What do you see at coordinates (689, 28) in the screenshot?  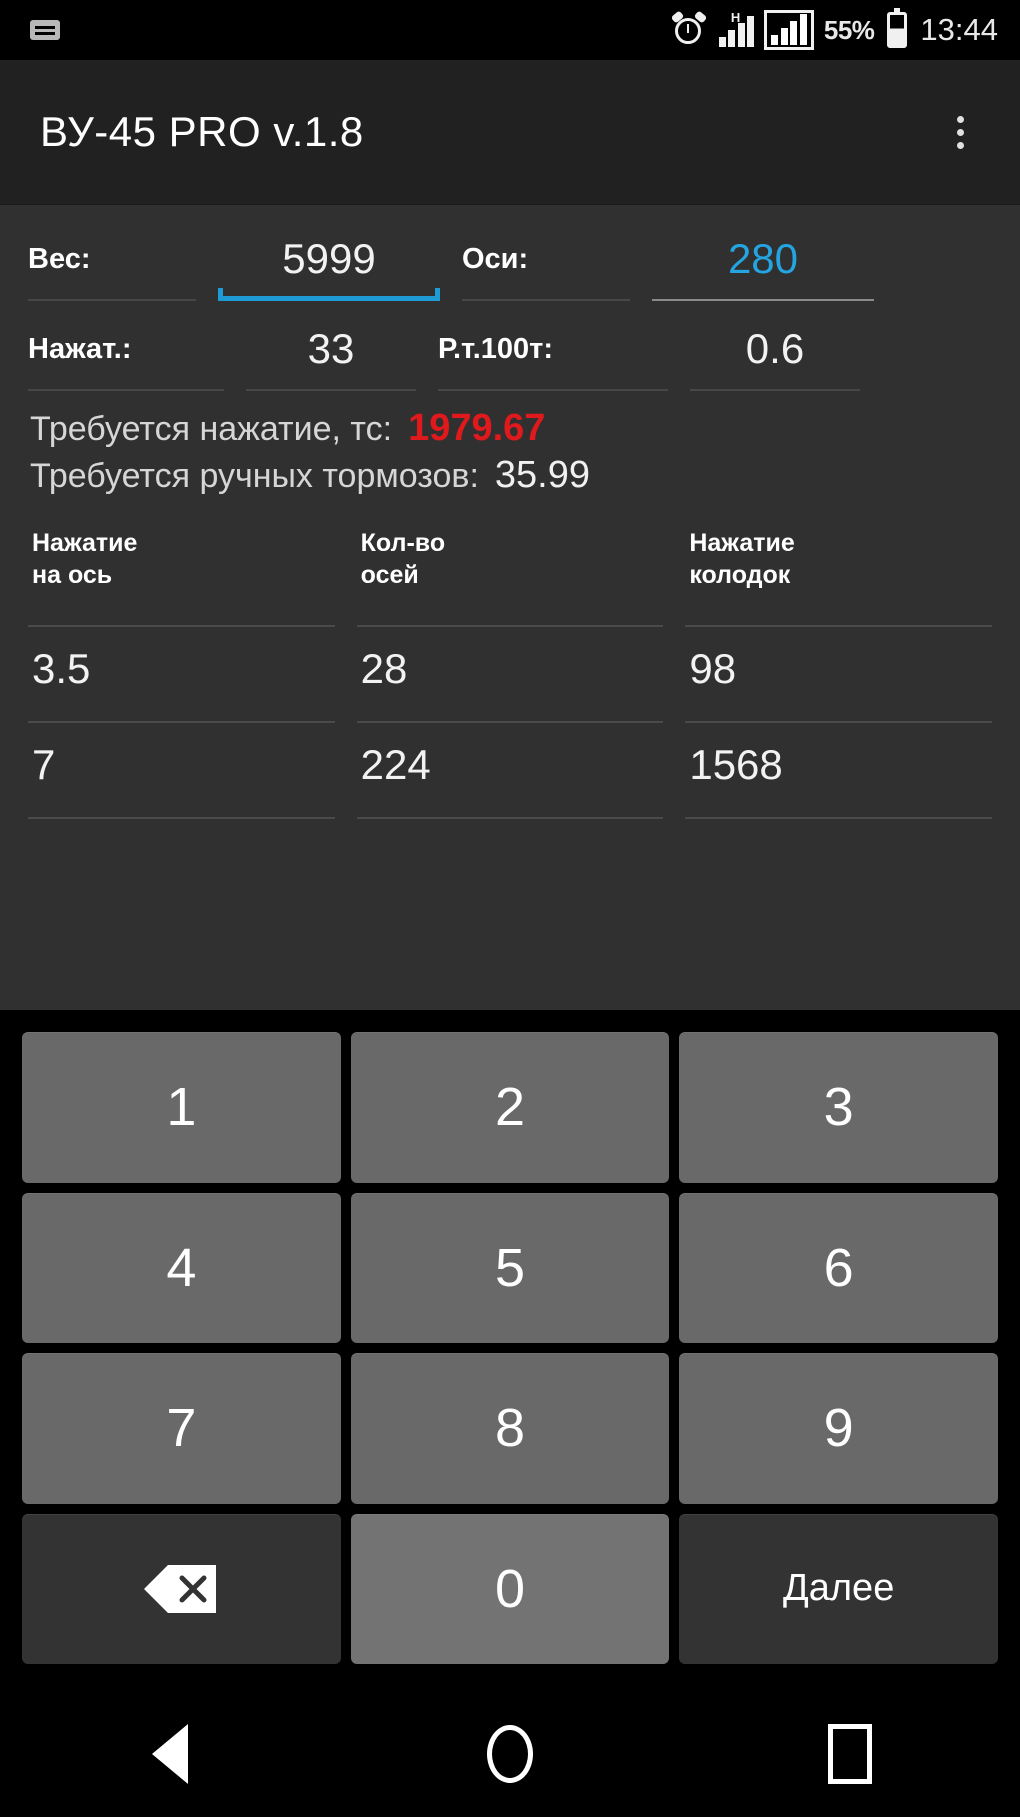 I see `alarm-clock-icon` at bounding box center [689, 28].